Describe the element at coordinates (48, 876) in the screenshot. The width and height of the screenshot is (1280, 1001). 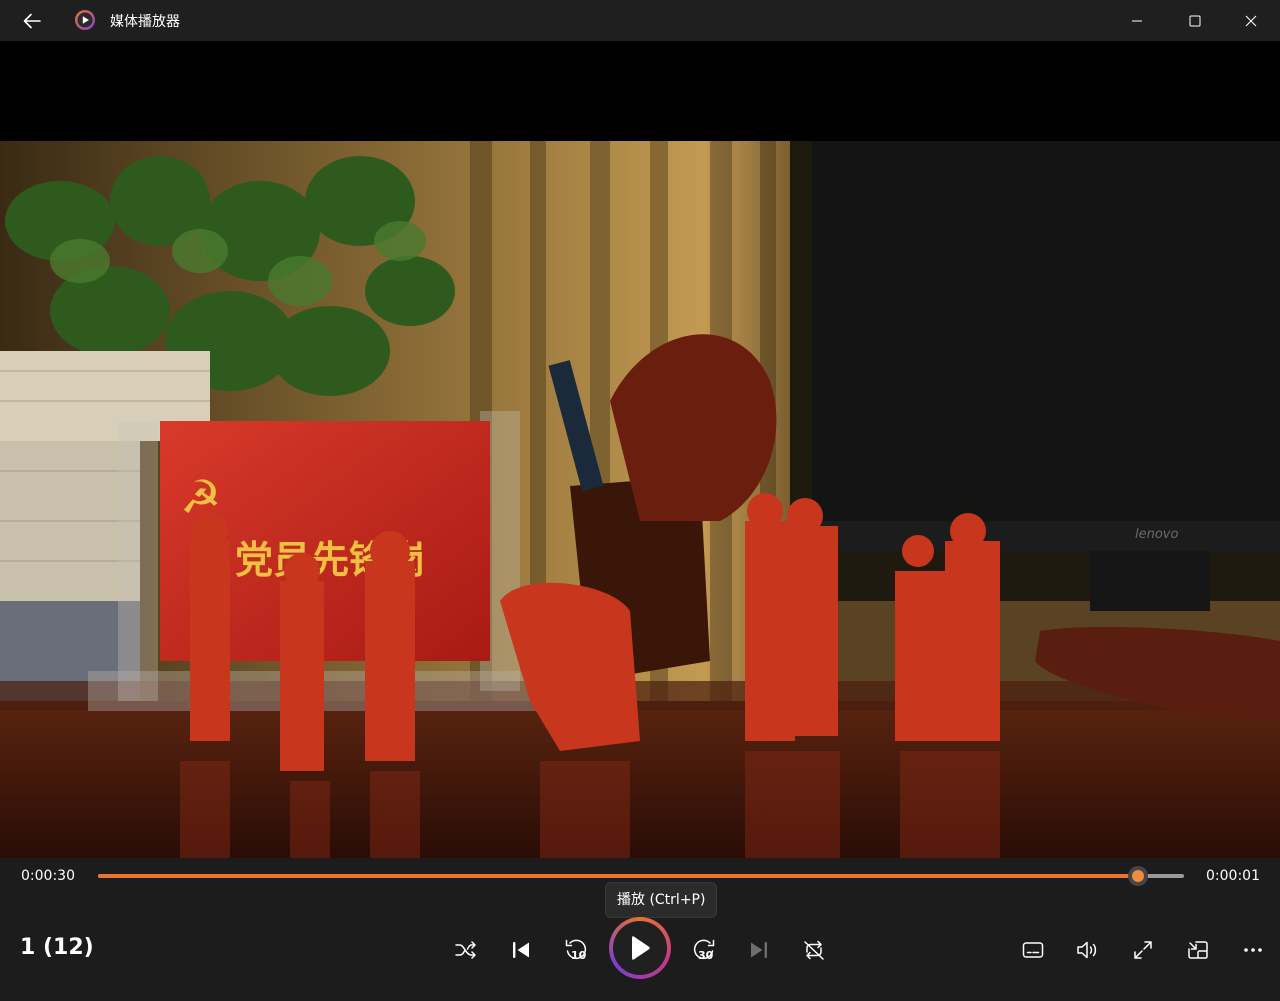
I see `elapsed-time: 0:00:30` at that location.